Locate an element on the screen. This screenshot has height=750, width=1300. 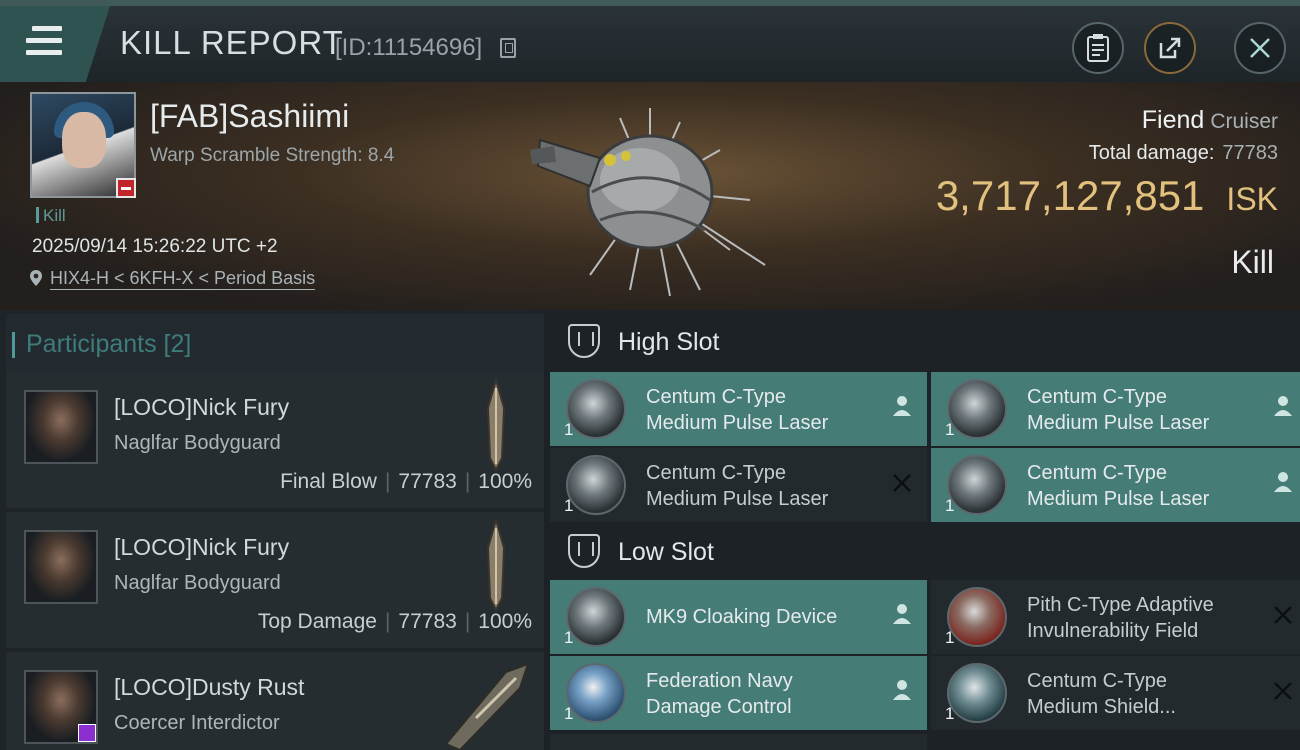
share-button is located at coordinates (1170, 48).